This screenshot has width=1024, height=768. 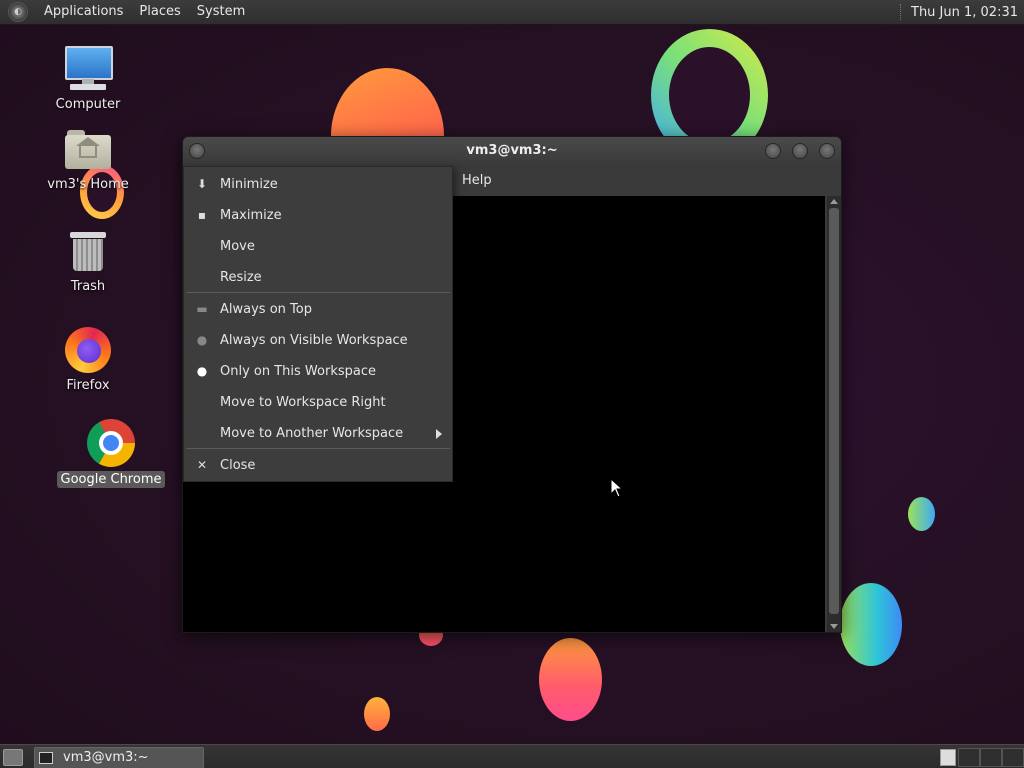 What do you see at coordinates (88, 69) in the screenshot?
I see `computer-icon` at bounding box center [88, 69].